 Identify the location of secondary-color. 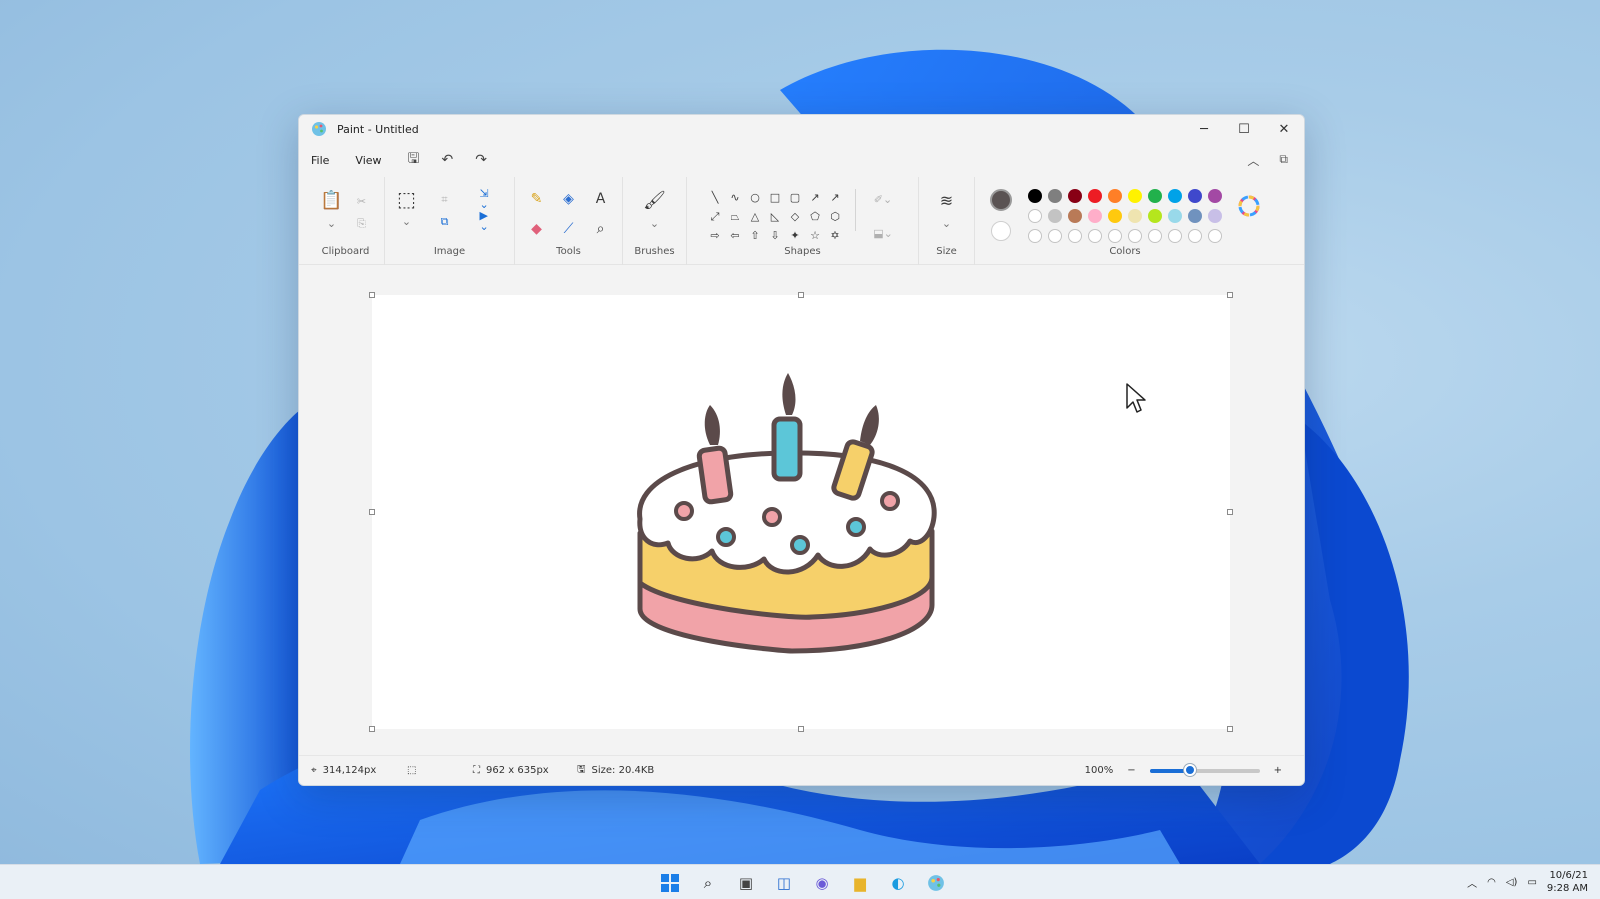
(1001, 231).